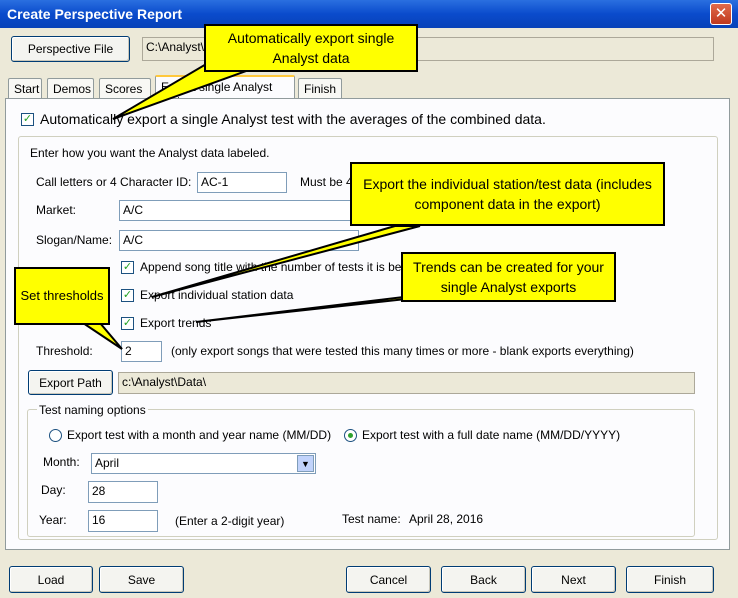 The height and width of the screenshot is (598, 738). What do you see at coordinates (311, 48) in the screenshot?
I see `auto-export-callout: Automatically export single Analyst data` at bounding box center [311, 48].